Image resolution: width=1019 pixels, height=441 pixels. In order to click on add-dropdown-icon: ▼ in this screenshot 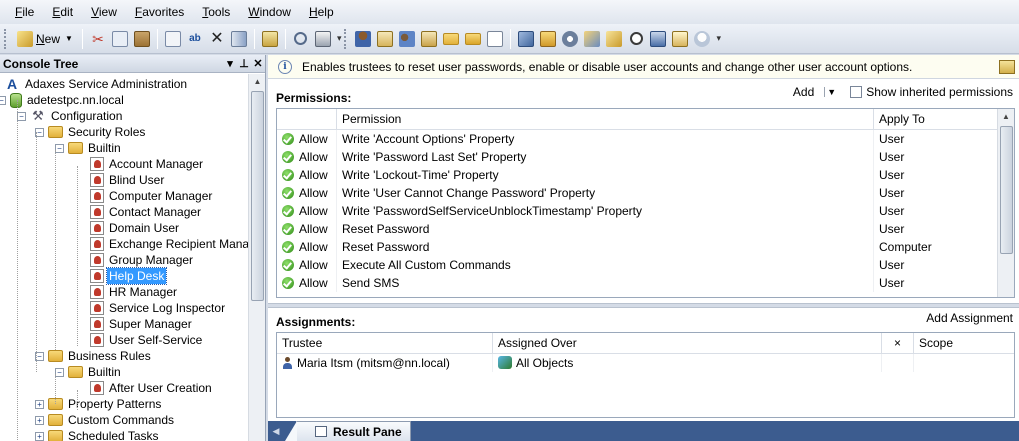, I will do `click(831, 92)`.